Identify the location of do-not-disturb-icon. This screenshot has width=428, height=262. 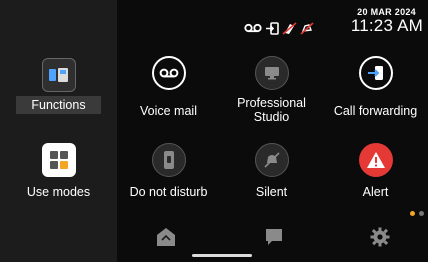
(168, 160).